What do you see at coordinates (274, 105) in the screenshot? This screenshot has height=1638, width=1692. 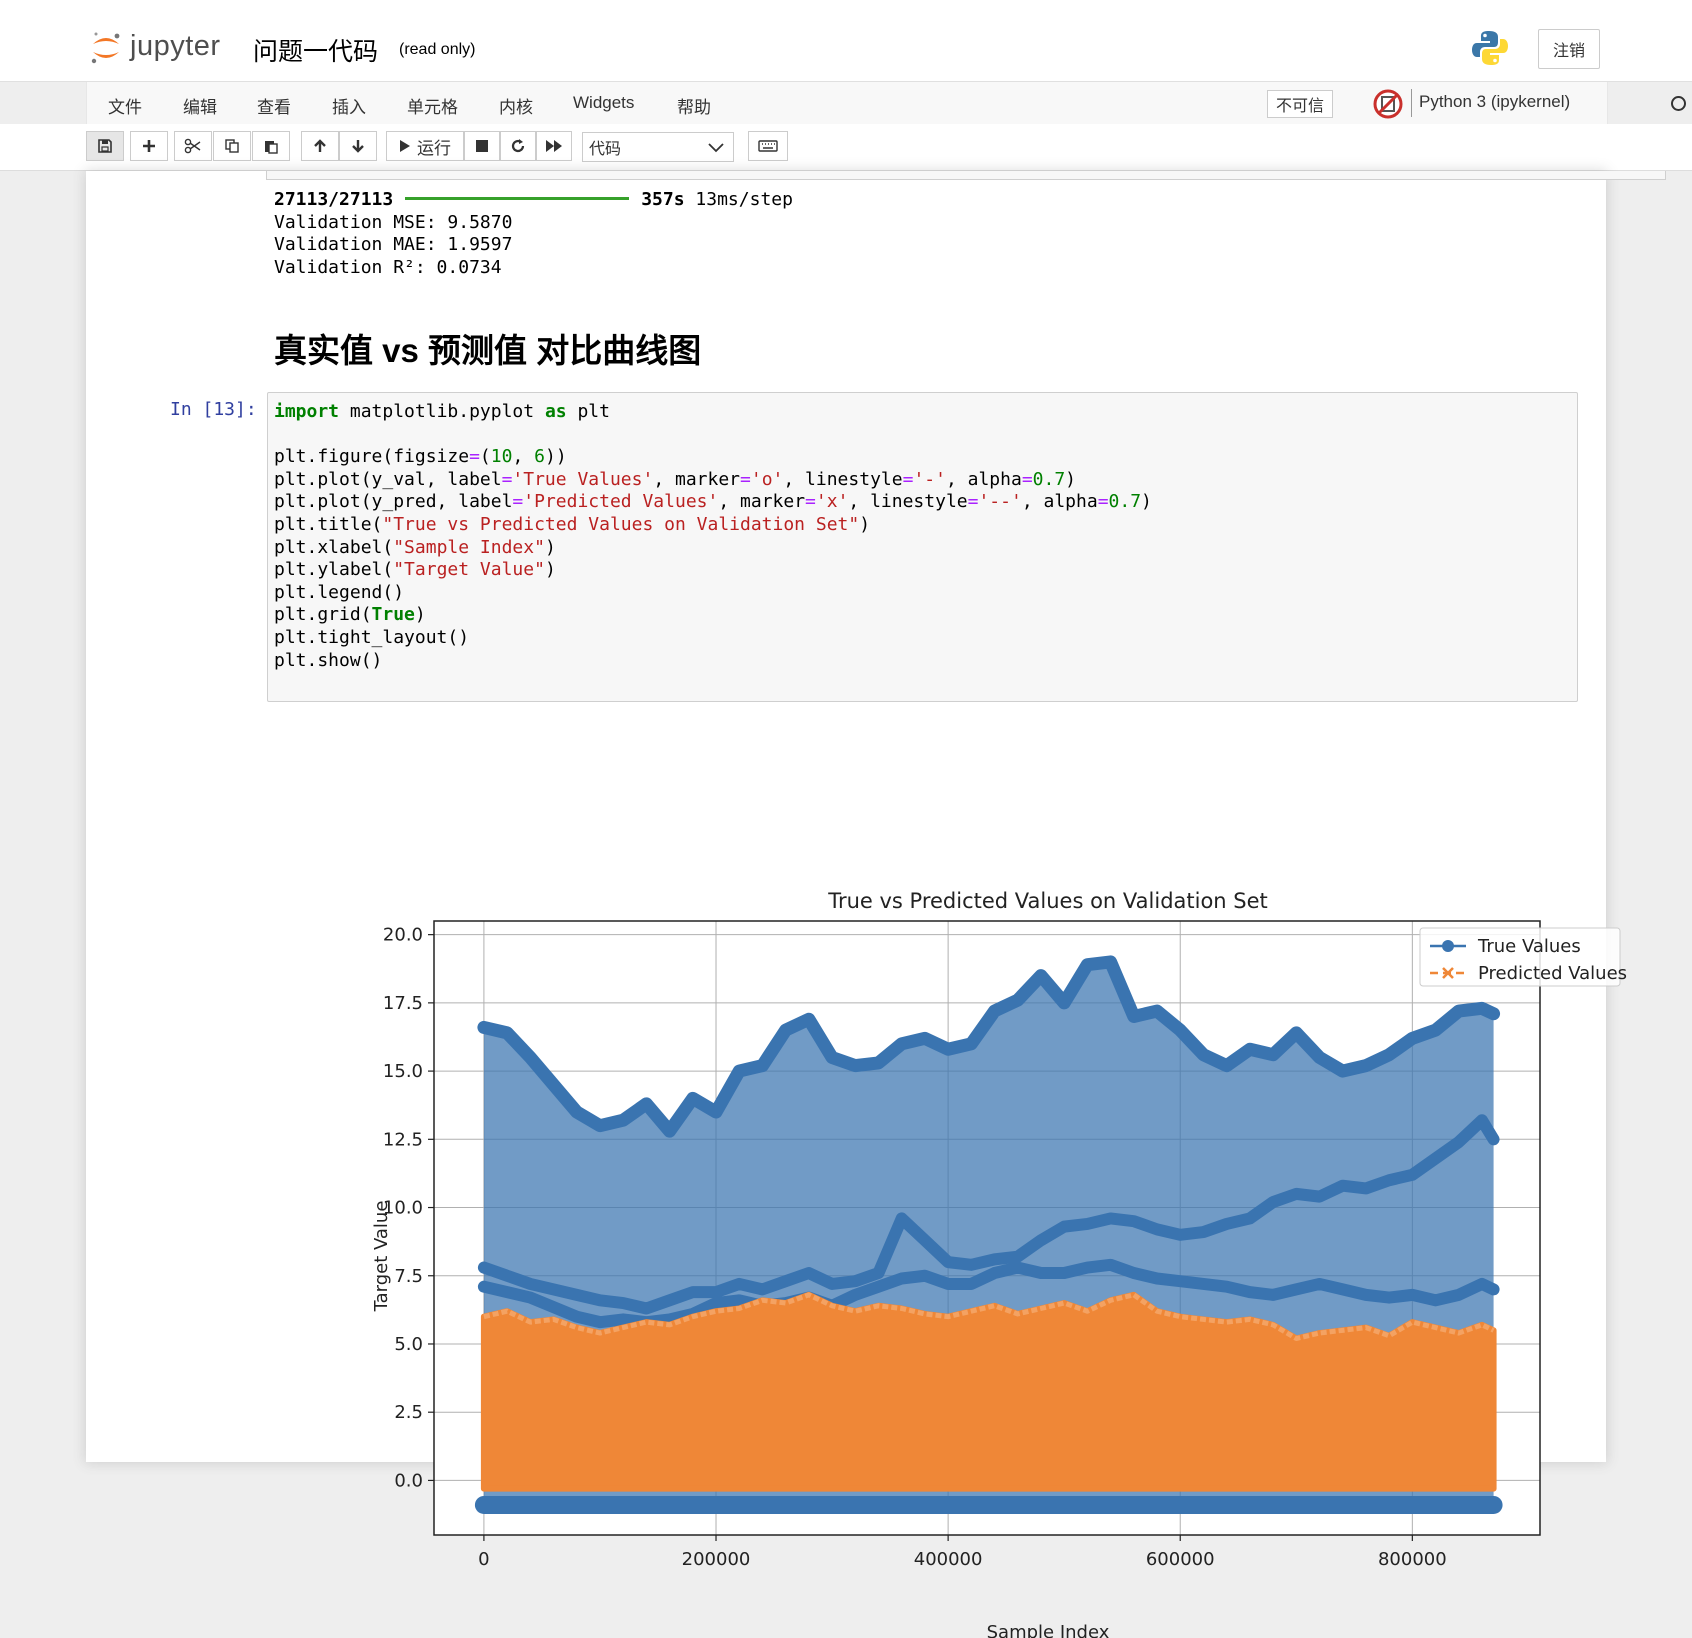 I see `menu-view: 查看` at bounding box center [274, 105].